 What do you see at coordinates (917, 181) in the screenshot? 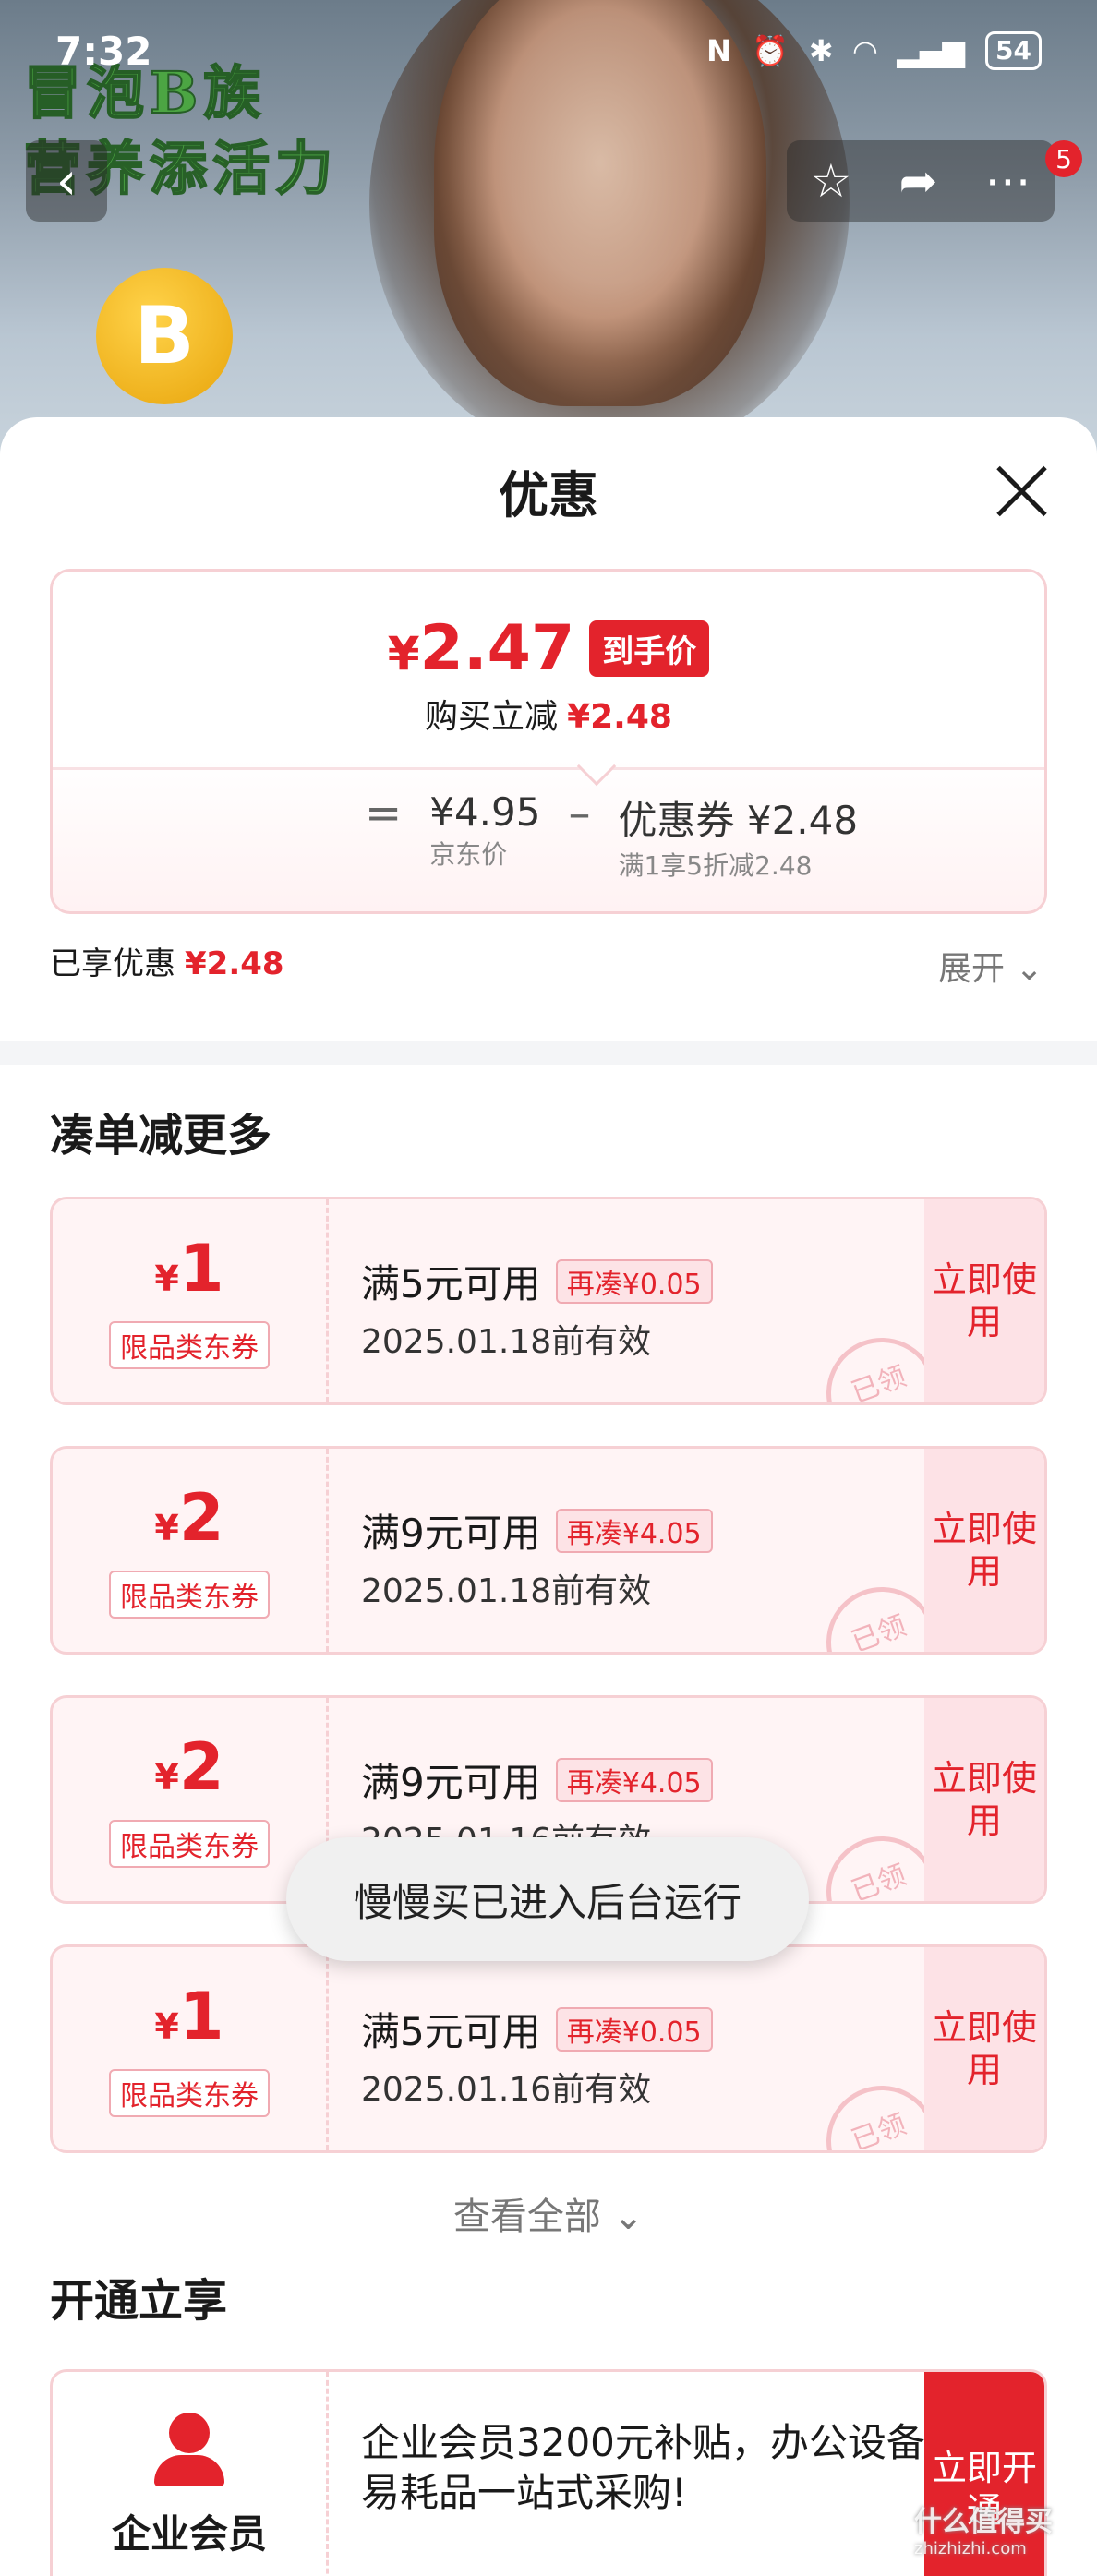
I see `share-icon: ➦` at bounding box center [917, 181].